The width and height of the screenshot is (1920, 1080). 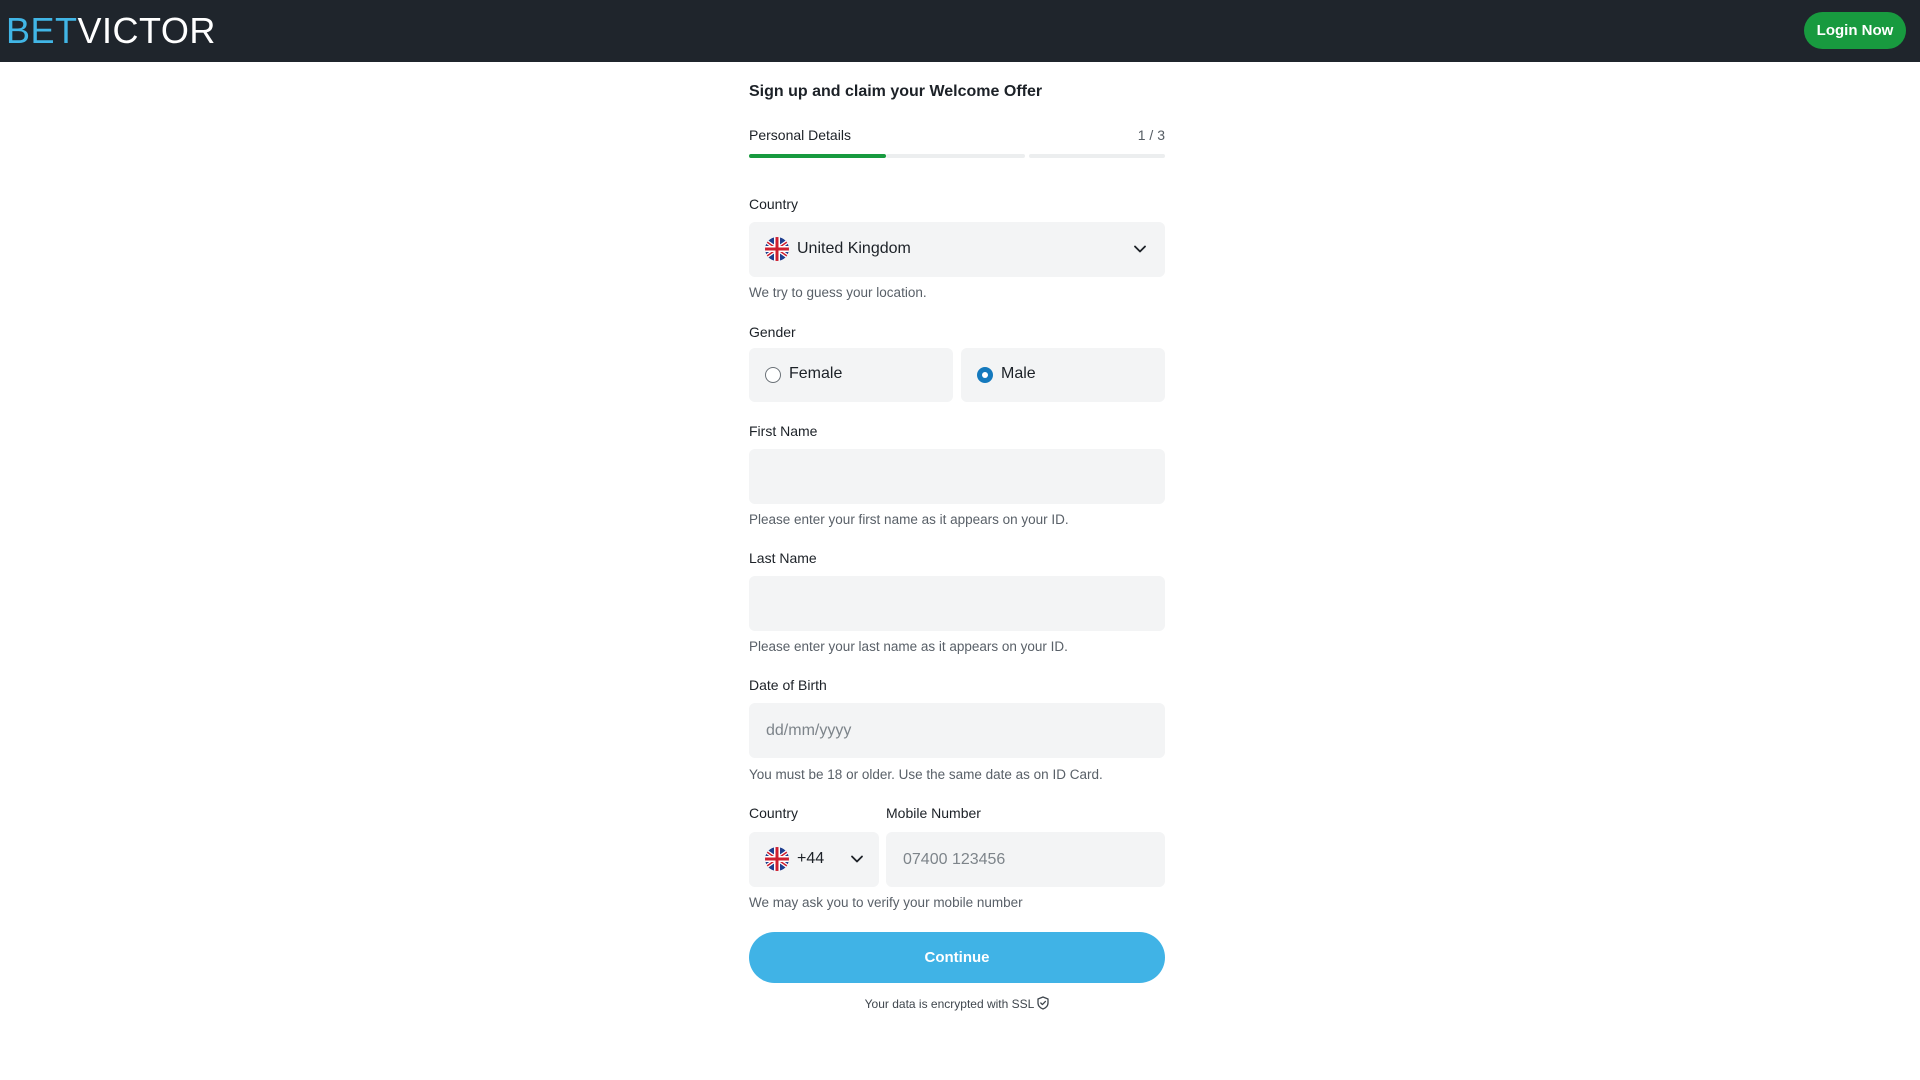 I want to click on dob-field, so click(x=957, y=730).